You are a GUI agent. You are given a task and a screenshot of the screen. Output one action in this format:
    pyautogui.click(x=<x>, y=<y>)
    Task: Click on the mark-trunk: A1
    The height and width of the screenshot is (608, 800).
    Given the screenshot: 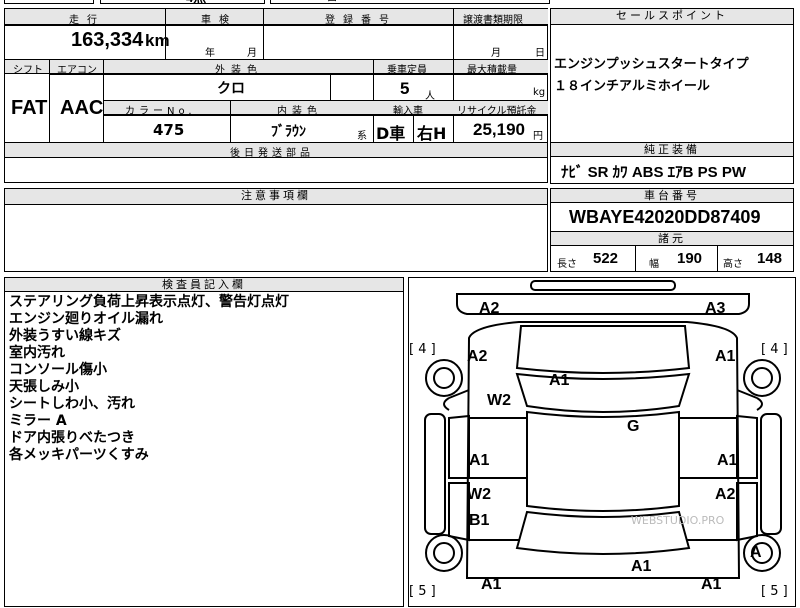 What is the action you would take?
    pyautogui.click(x=641, y=566)
    